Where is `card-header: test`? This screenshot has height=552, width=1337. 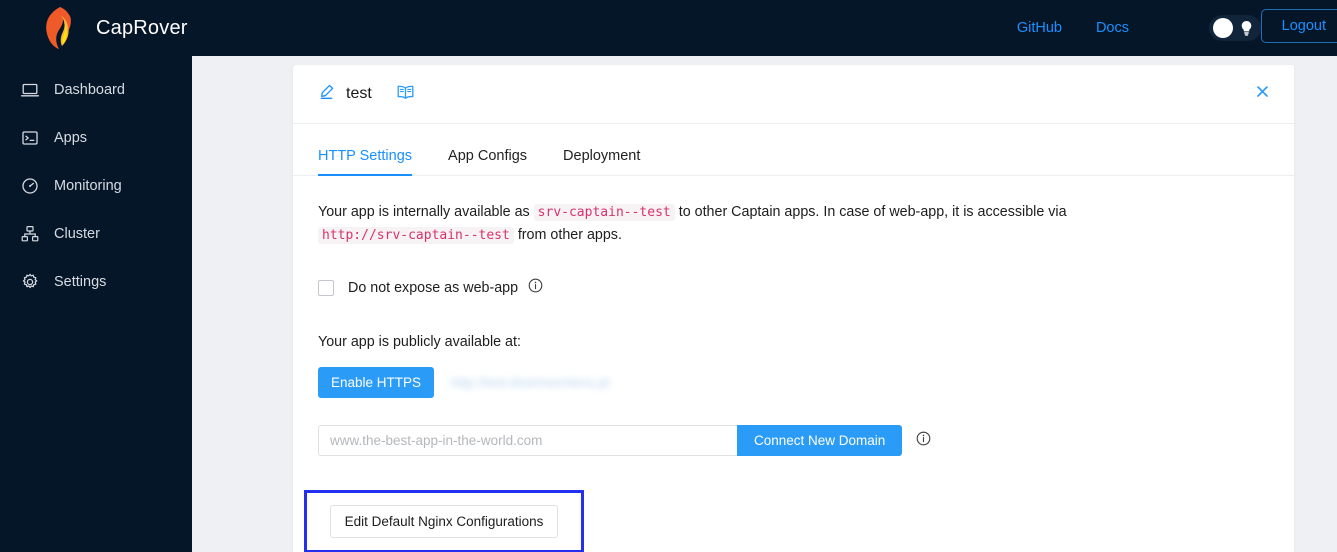
card-header: test is located at coordinates (793, 94).